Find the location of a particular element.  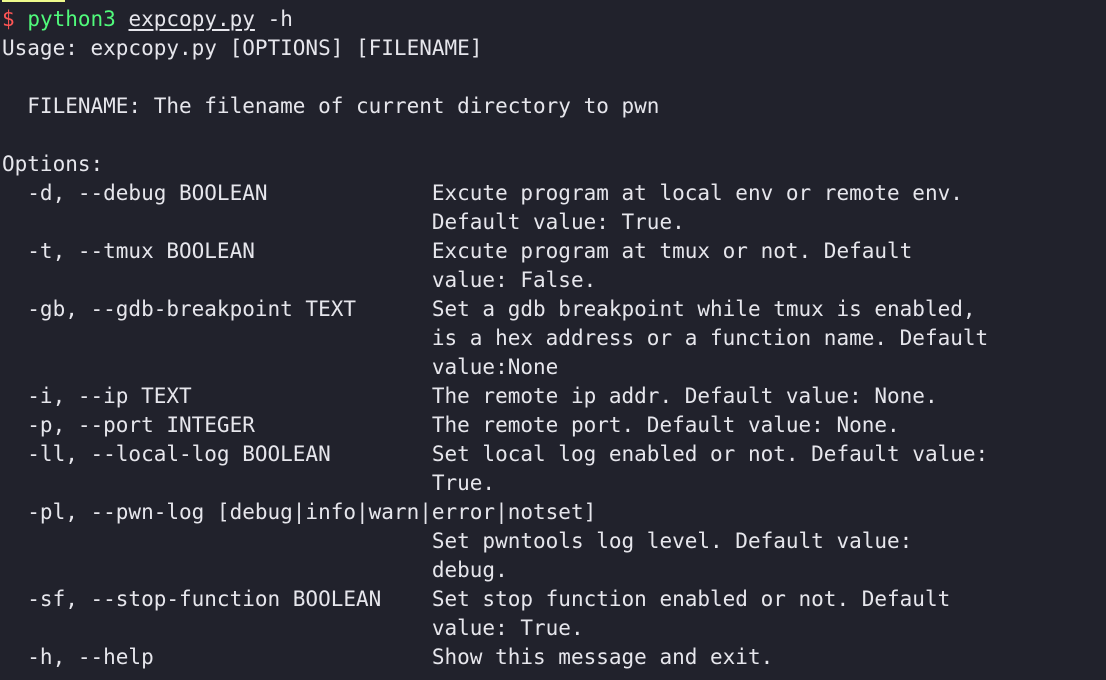

option-description-line: debug. is located at coordinates (255, 570).